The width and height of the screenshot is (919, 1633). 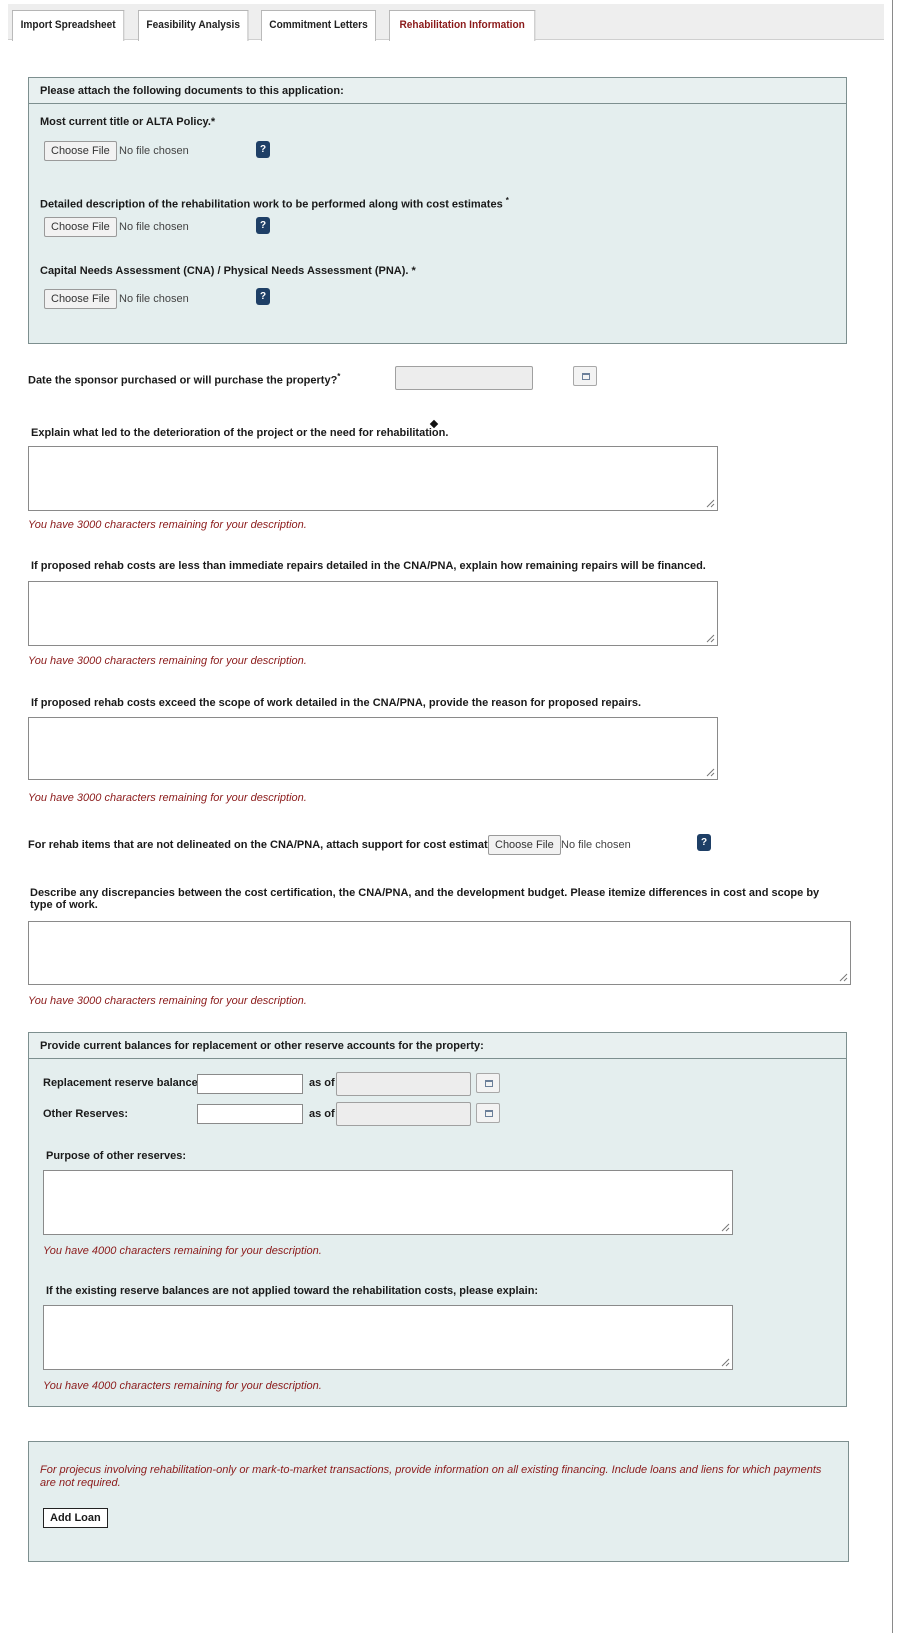 What do you see at coordinates (116, 1156) in the screenshot?
I see `purpose-reserves-label: Purpose of other reserves:` at bounding box center [116, 1156].